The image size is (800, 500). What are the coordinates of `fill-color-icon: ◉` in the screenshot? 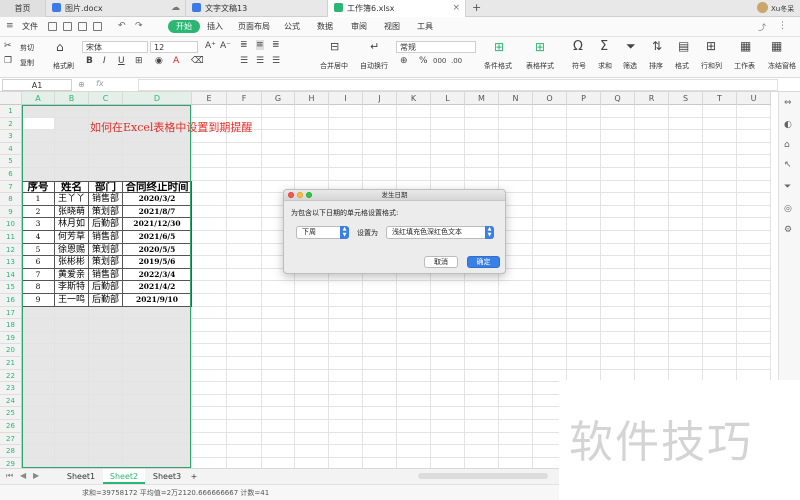 It's located at (159, 61).